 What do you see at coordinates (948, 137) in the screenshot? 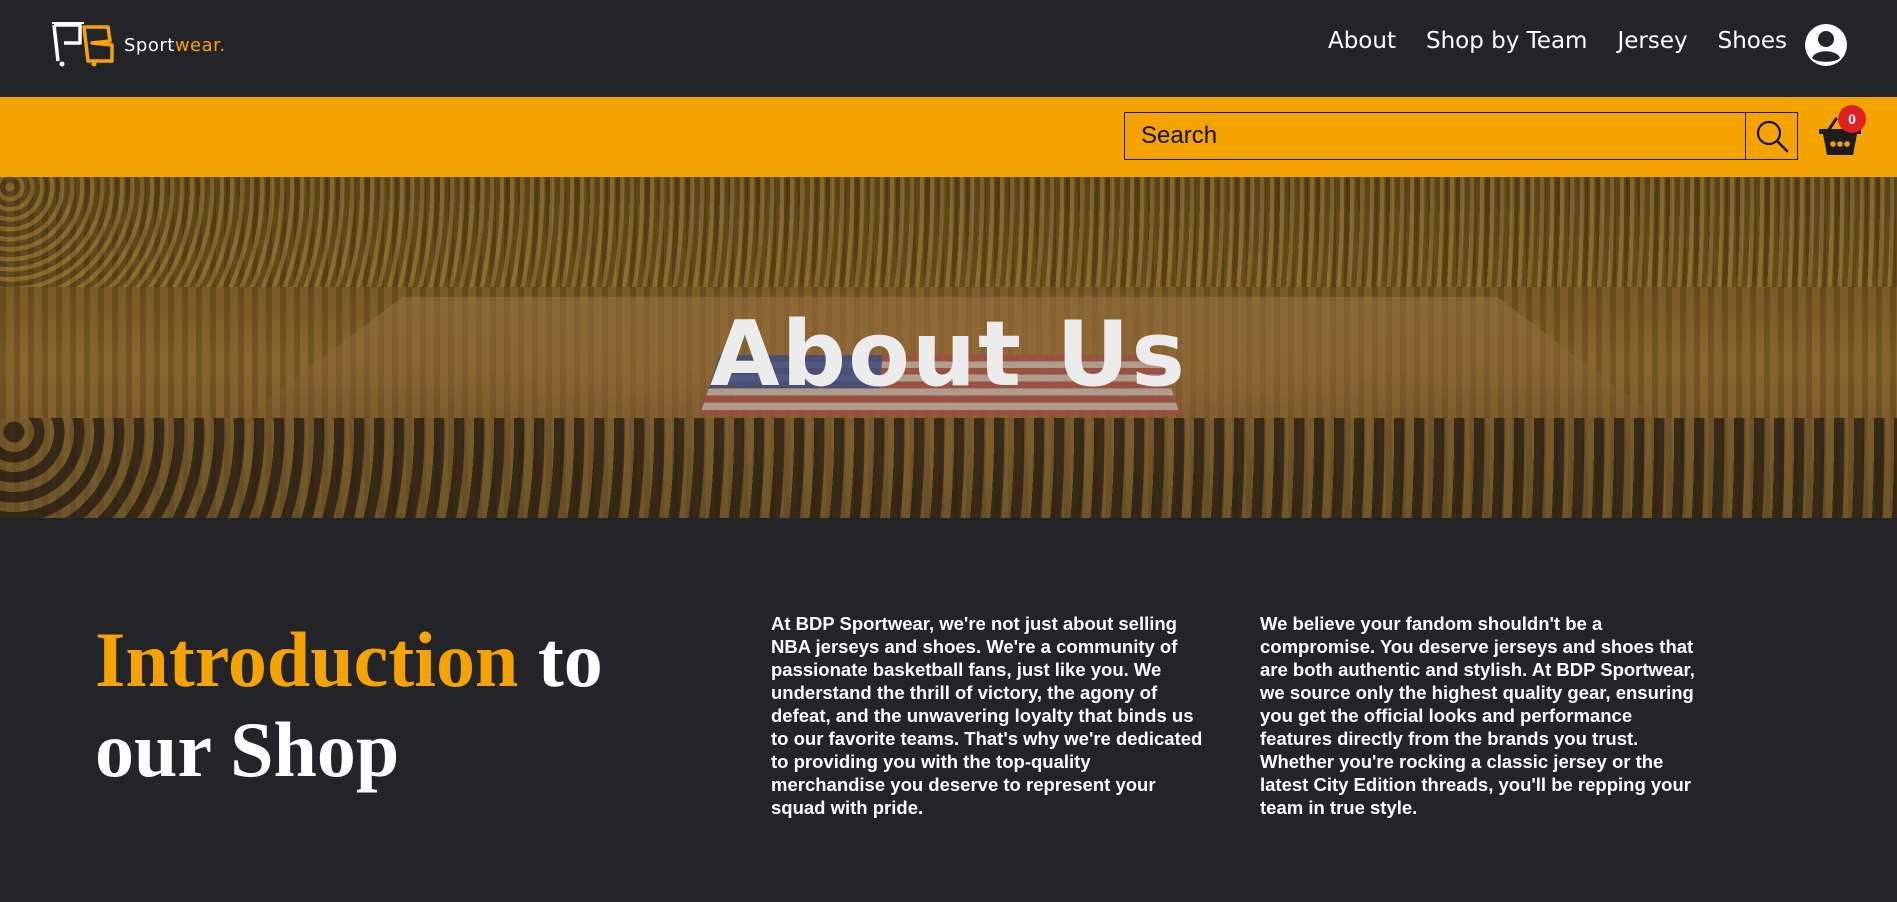
I see `search-bar` at bounding box center [948, 137].